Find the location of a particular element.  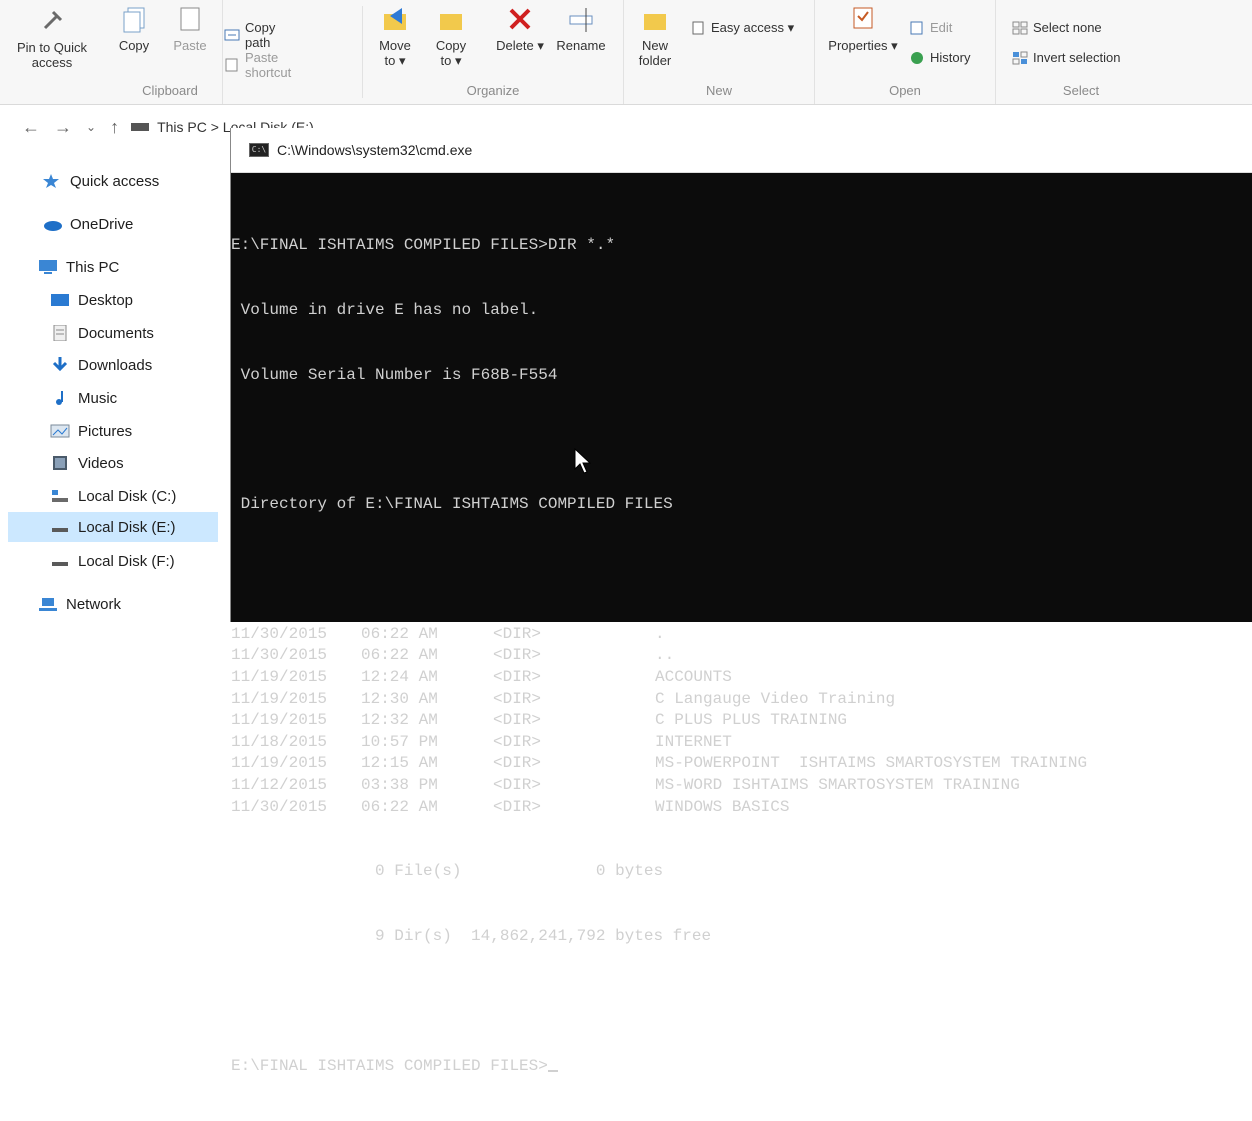

nav-item-quick-access: Quick access is located at coordinates (100, 181).